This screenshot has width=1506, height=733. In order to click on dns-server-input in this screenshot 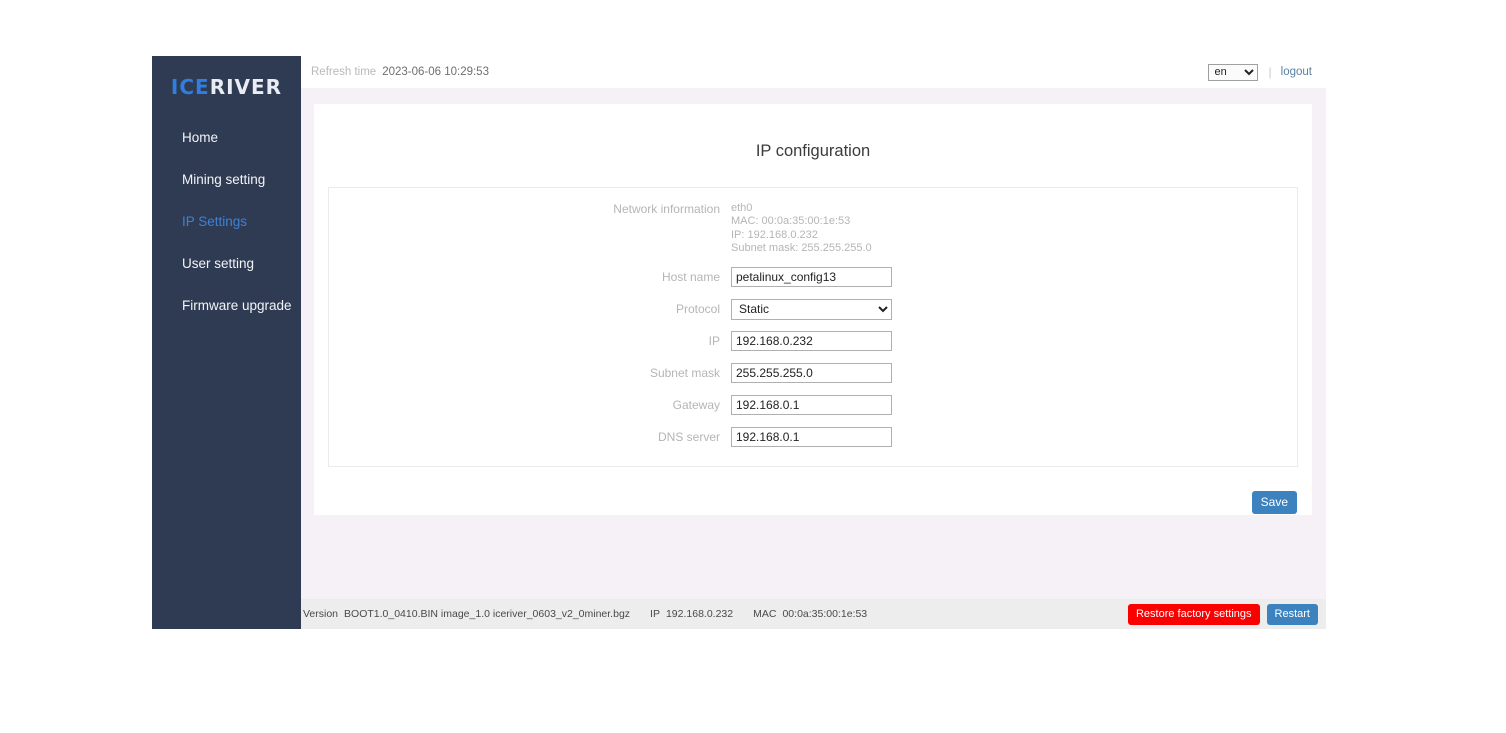, I will do `click(811, 436)`.